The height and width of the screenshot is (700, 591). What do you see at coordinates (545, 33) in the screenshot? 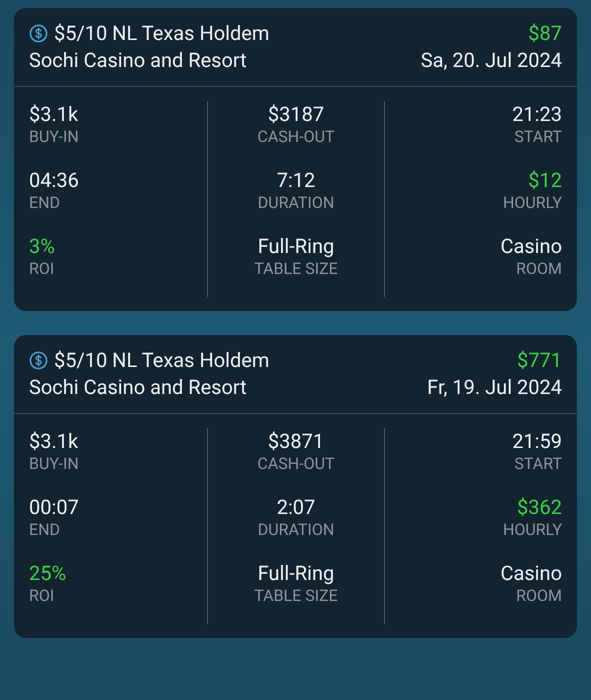
I see `session-result: $87` at bounding box center [545, 33].